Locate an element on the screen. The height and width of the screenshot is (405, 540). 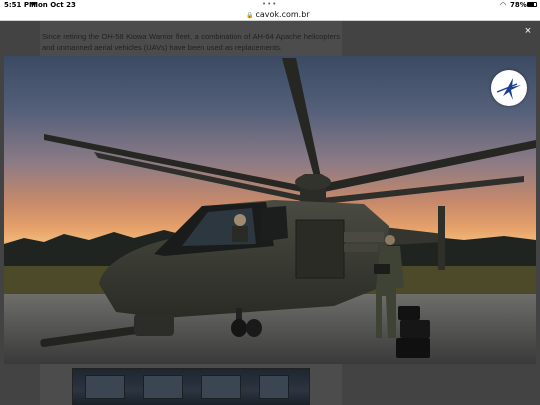
url-field: 🔒 cavok.com.br is located at coordinates (278, 14).